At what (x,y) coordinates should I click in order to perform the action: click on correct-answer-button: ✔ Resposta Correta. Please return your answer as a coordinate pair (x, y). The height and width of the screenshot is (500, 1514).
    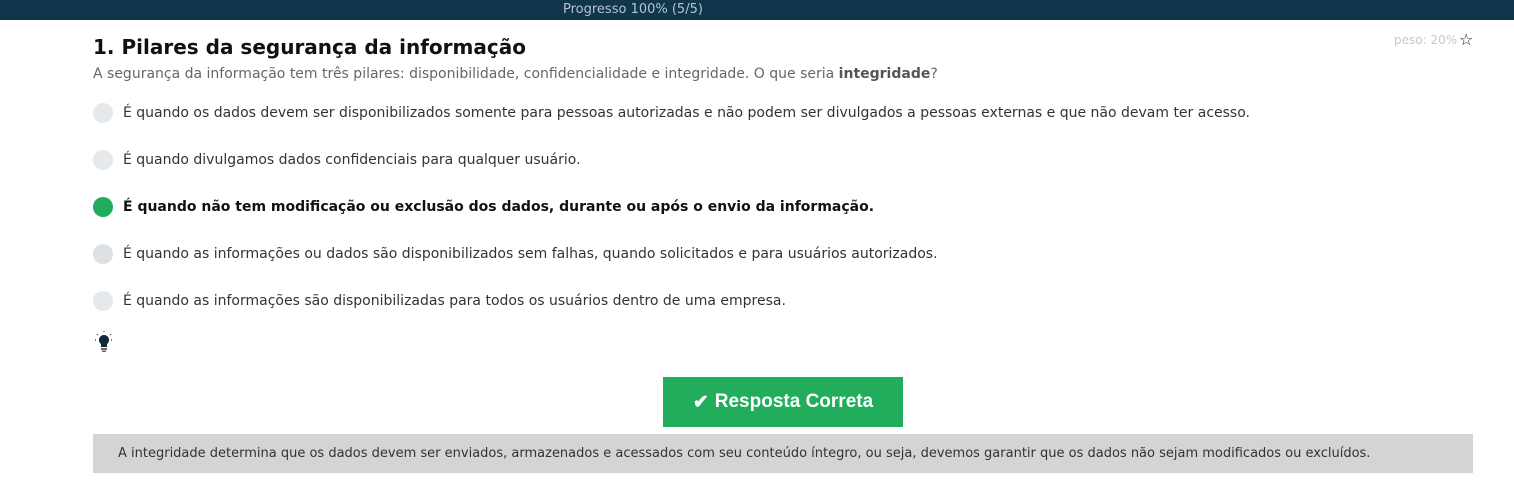
    Looking at the image, I should click on (783, 402).